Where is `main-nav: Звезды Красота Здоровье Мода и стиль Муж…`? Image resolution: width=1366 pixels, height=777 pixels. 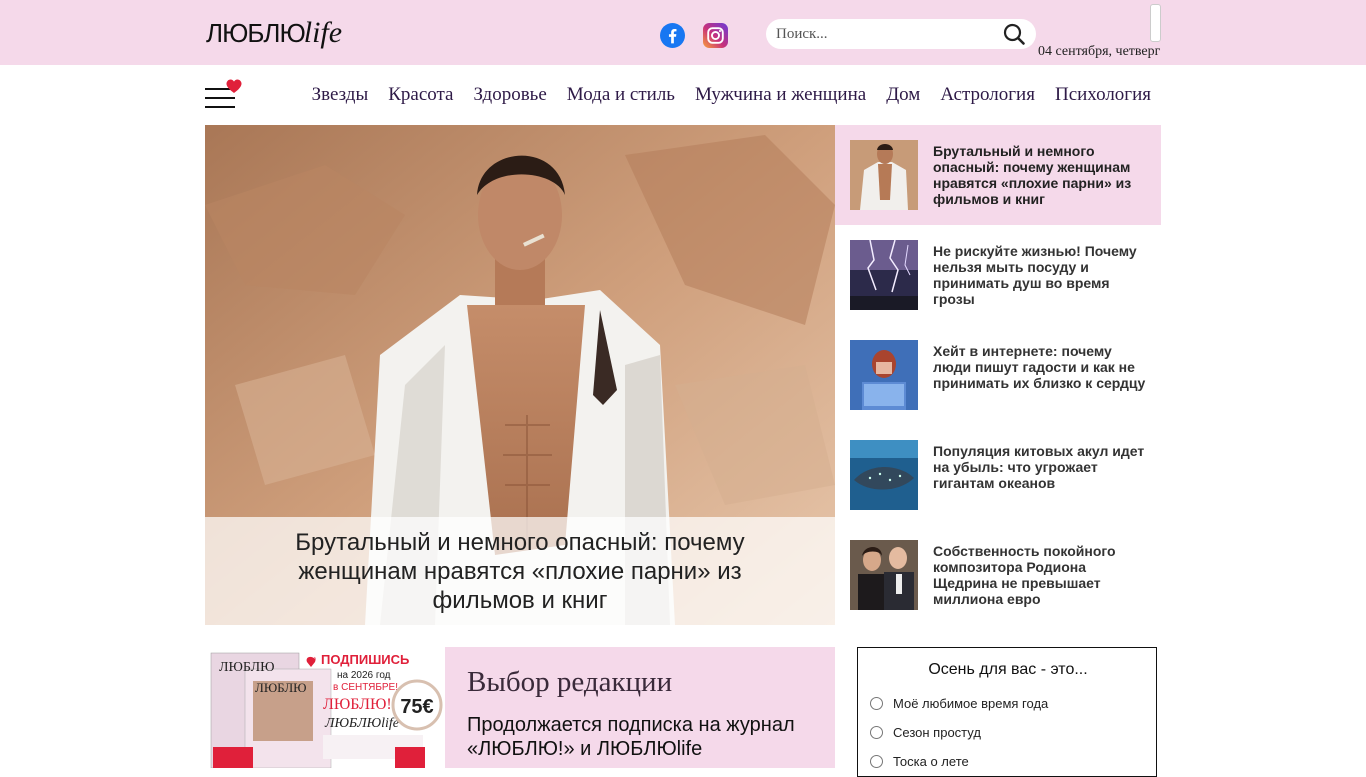
main-nav: Звезды Красота Здоровье Мода и стиль Муж… is located at coordinates (721, 95).